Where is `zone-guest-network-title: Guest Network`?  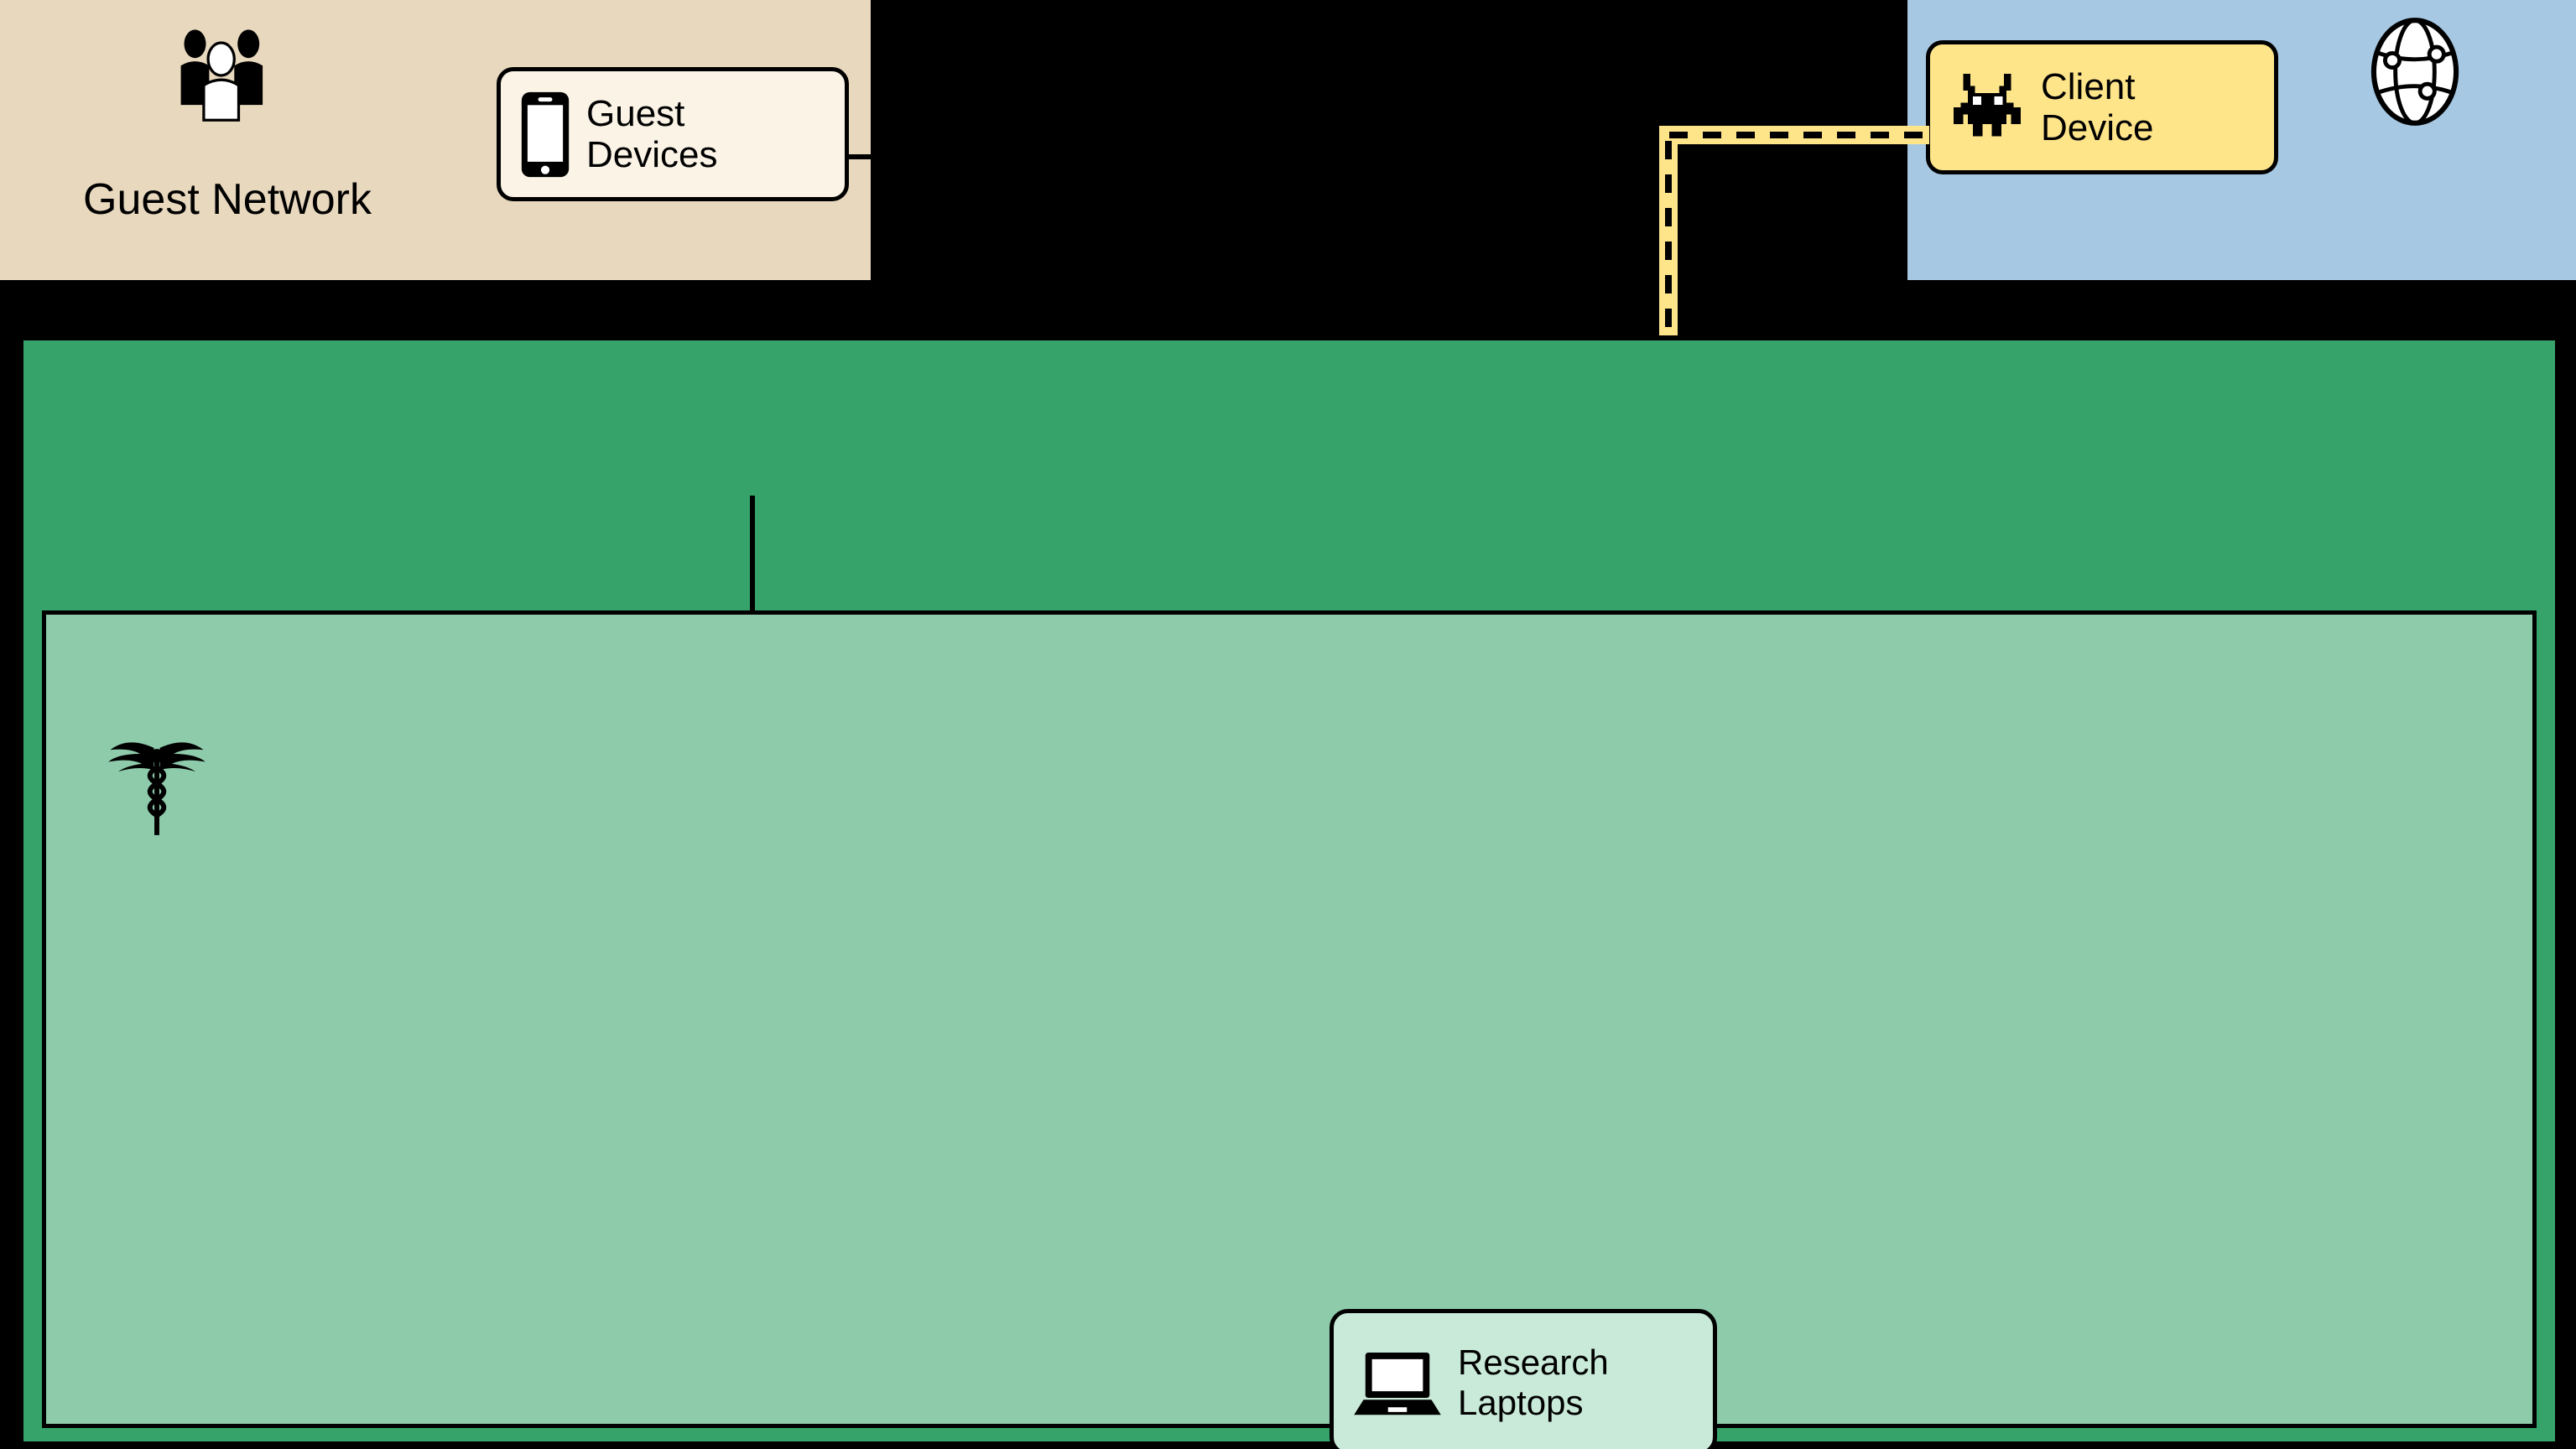 zone-guest-network-title: Guest Network is located at coordinates (227, 199).